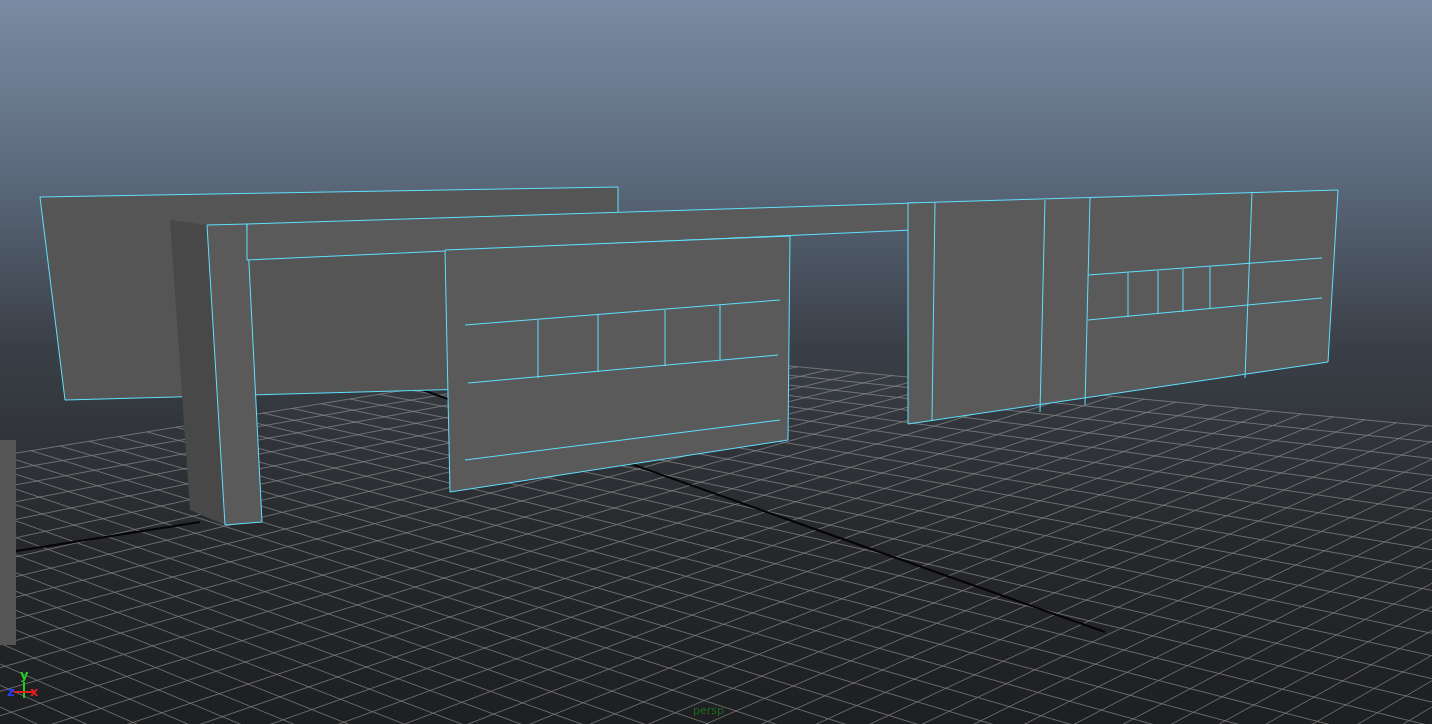  What do you see at coordinates (708, 710) in the screenshot?
I see `camera-name: persp` at bounding box center [708, 710].